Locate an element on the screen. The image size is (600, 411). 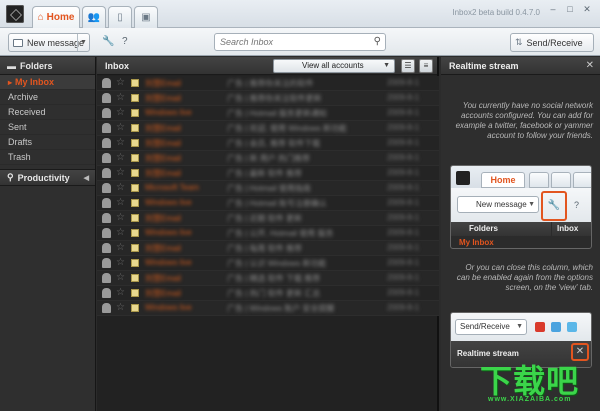
tab-documents: ▯ is located at coordinates (120, 17).